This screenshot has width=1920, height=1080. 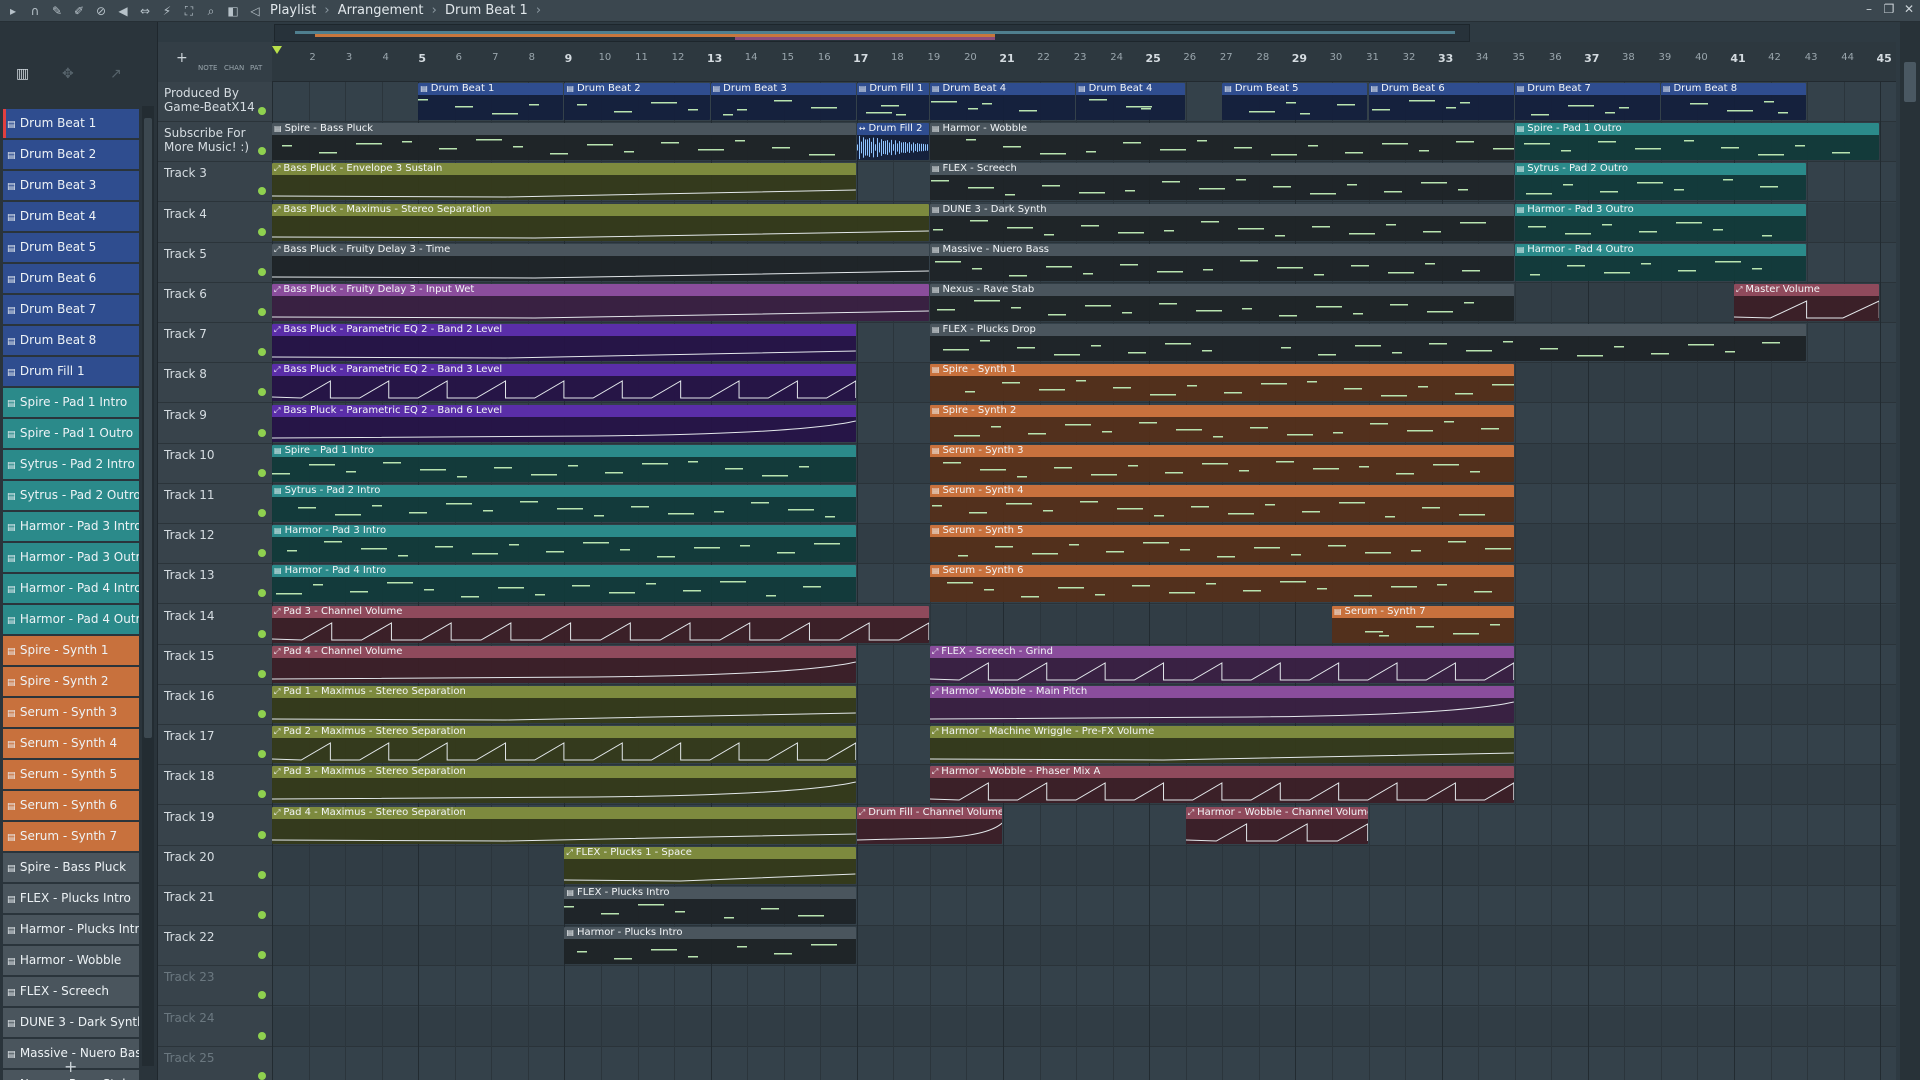 What do you see at coordinates (710, 946) in the screenshot?
I see `pattern-clip: ▤ Harmor - Plucks Intro` at bounding box center [710, 946].